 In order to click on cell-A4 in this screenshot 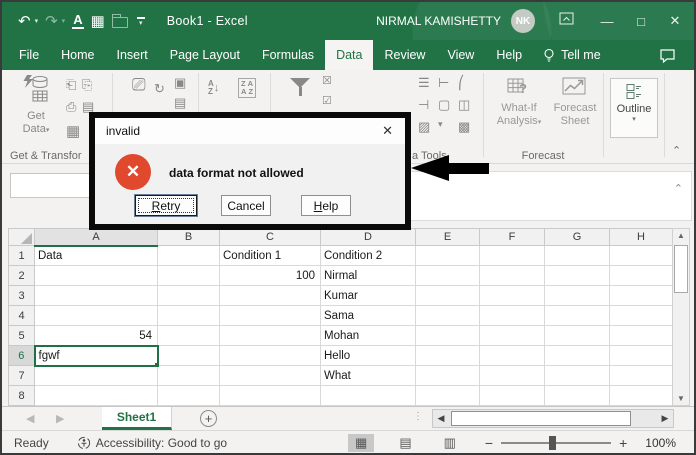, I will do `click(96, 315)`.